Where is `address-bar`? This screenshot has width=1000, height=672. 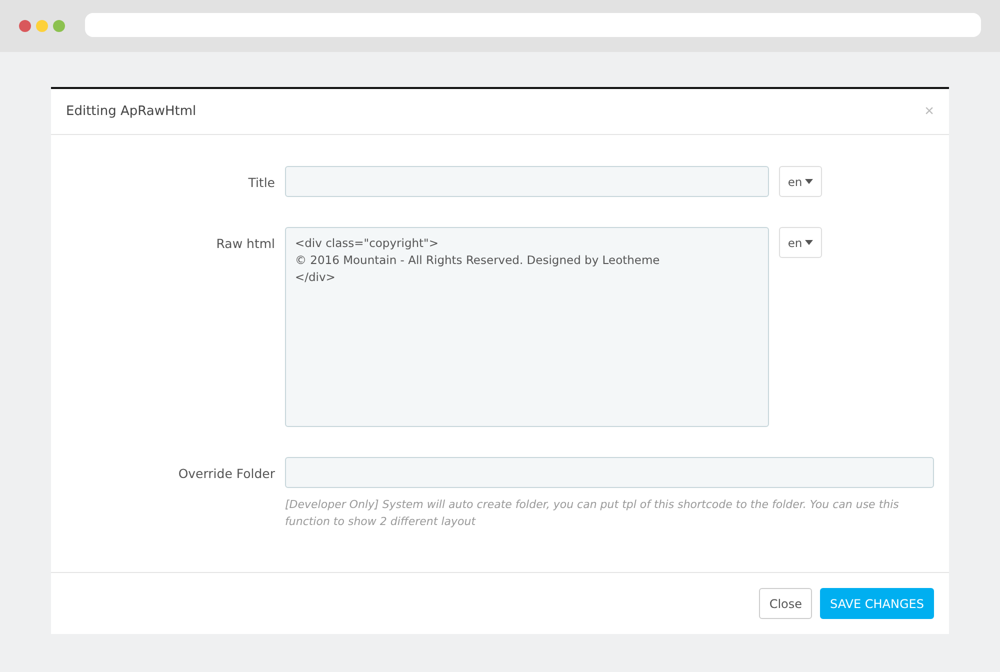 address-bar is located at coordinates (533, 25).